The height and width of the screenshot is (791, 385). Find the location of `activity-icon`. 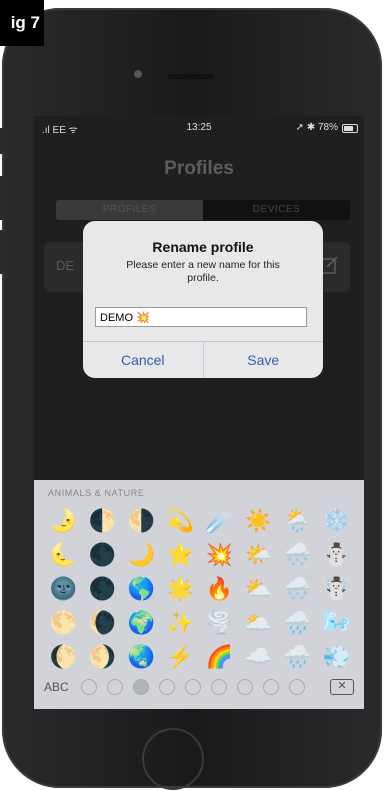

activity-icon is located at coordinates (192, 687).